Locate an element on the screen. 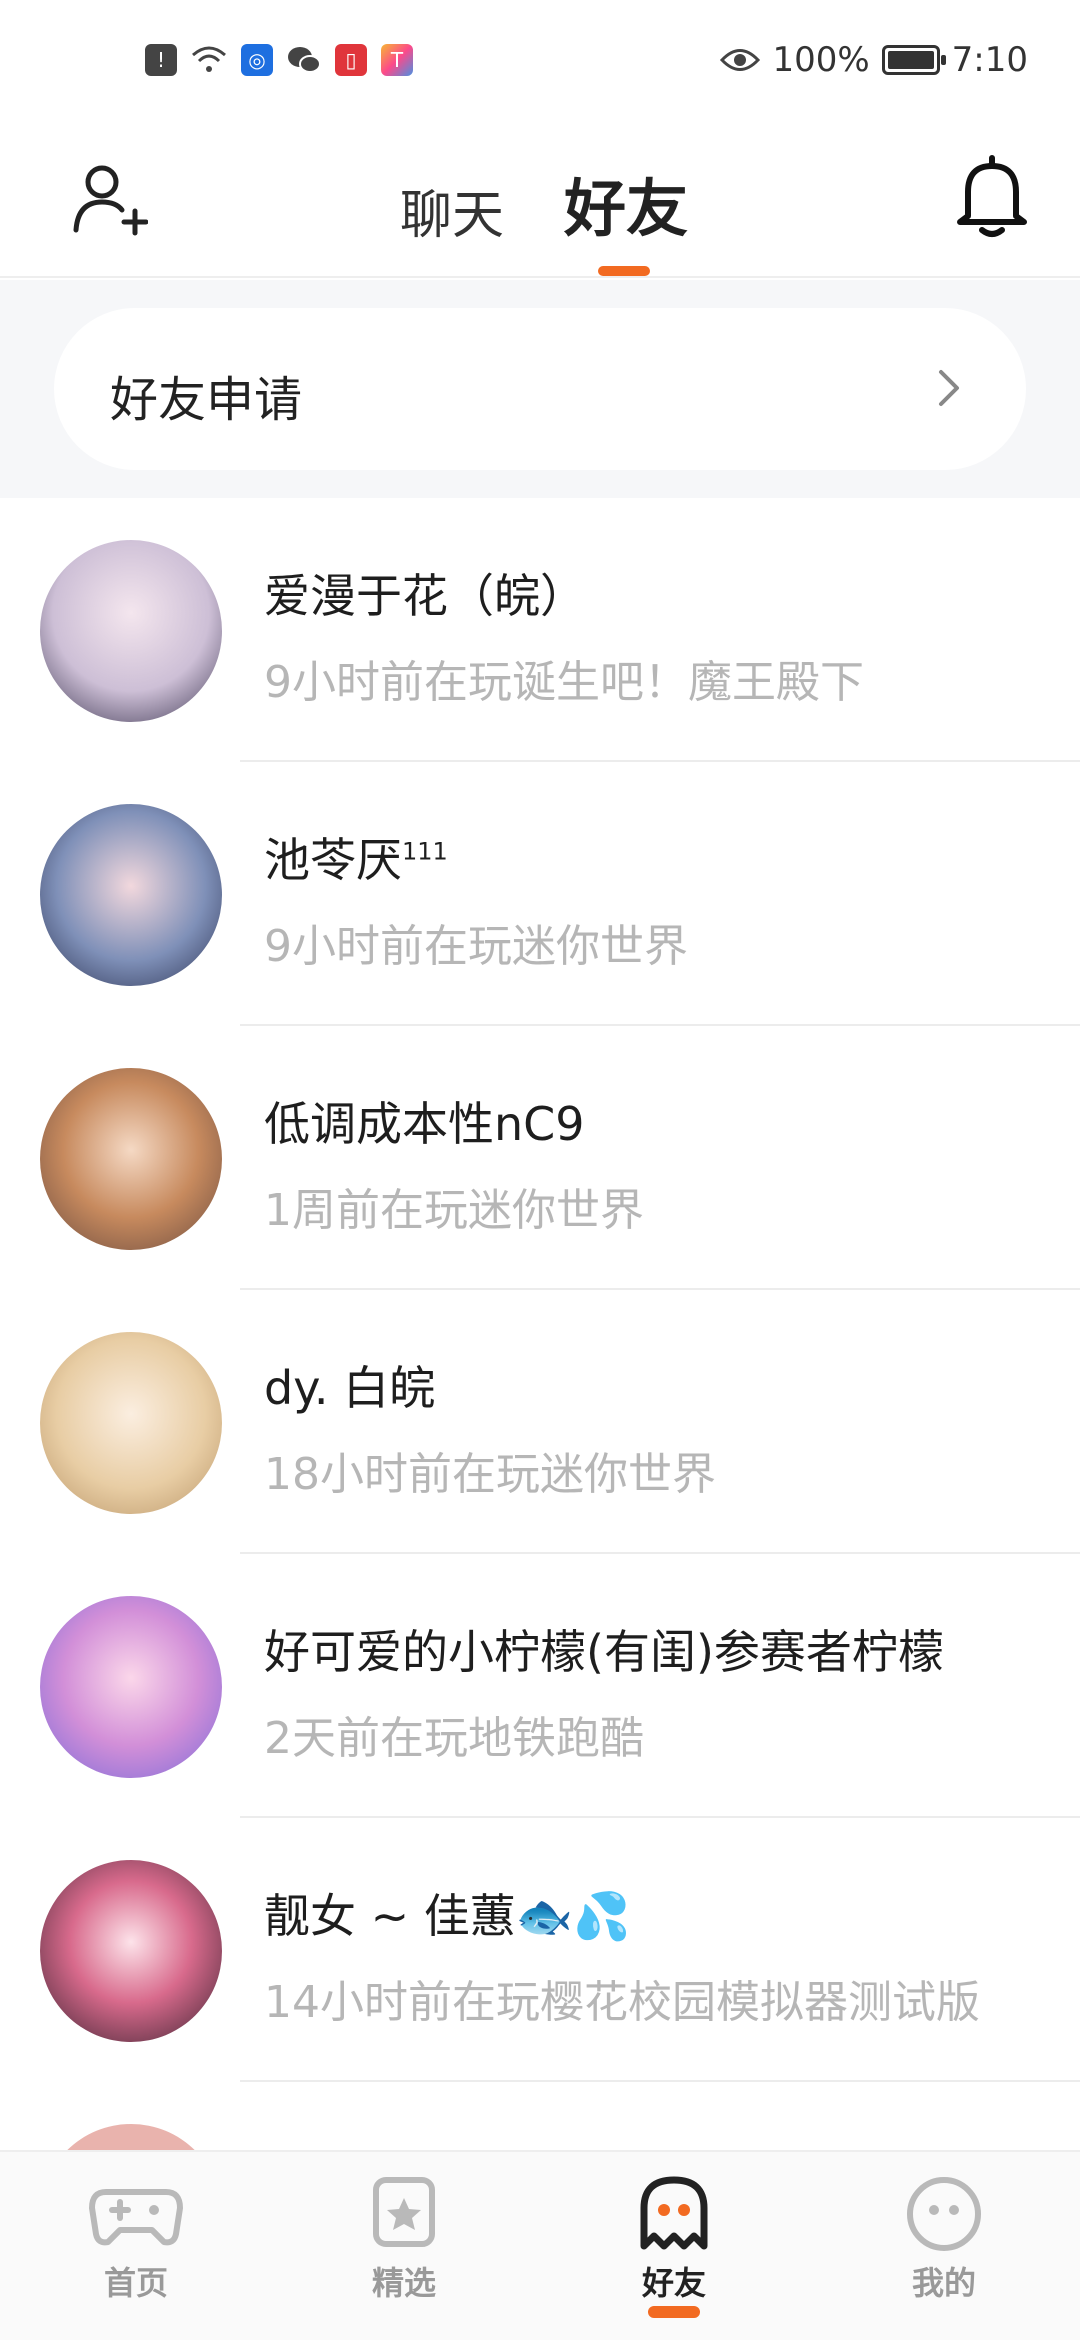 This screenshot has height=2340, width=1080. alert-icon: ! is located at coordinates (161, 60).